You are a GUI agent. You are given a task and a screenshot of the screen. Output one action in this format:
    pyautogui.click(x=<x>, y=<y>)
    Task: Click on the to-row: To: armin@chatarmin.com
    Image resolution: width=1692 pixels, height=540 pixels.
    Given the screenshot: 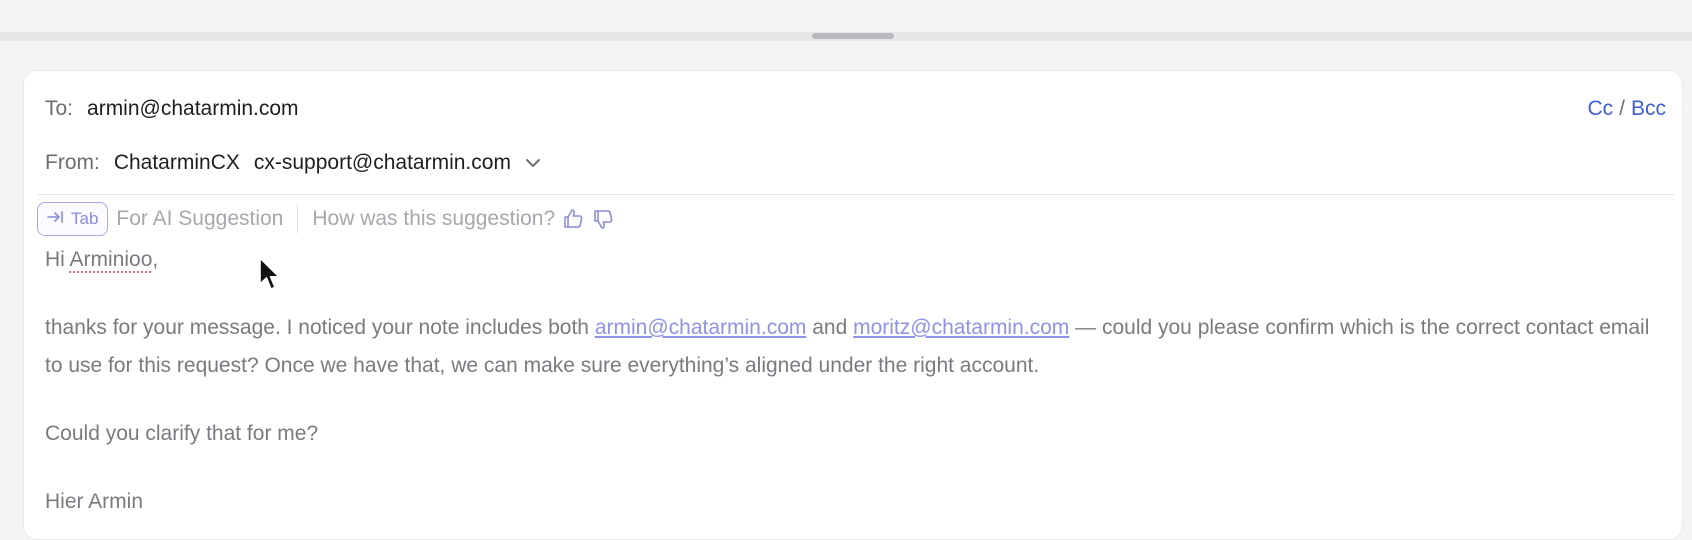 What is the action you would take?
    pyautogui.click(x=172, y=109)
    